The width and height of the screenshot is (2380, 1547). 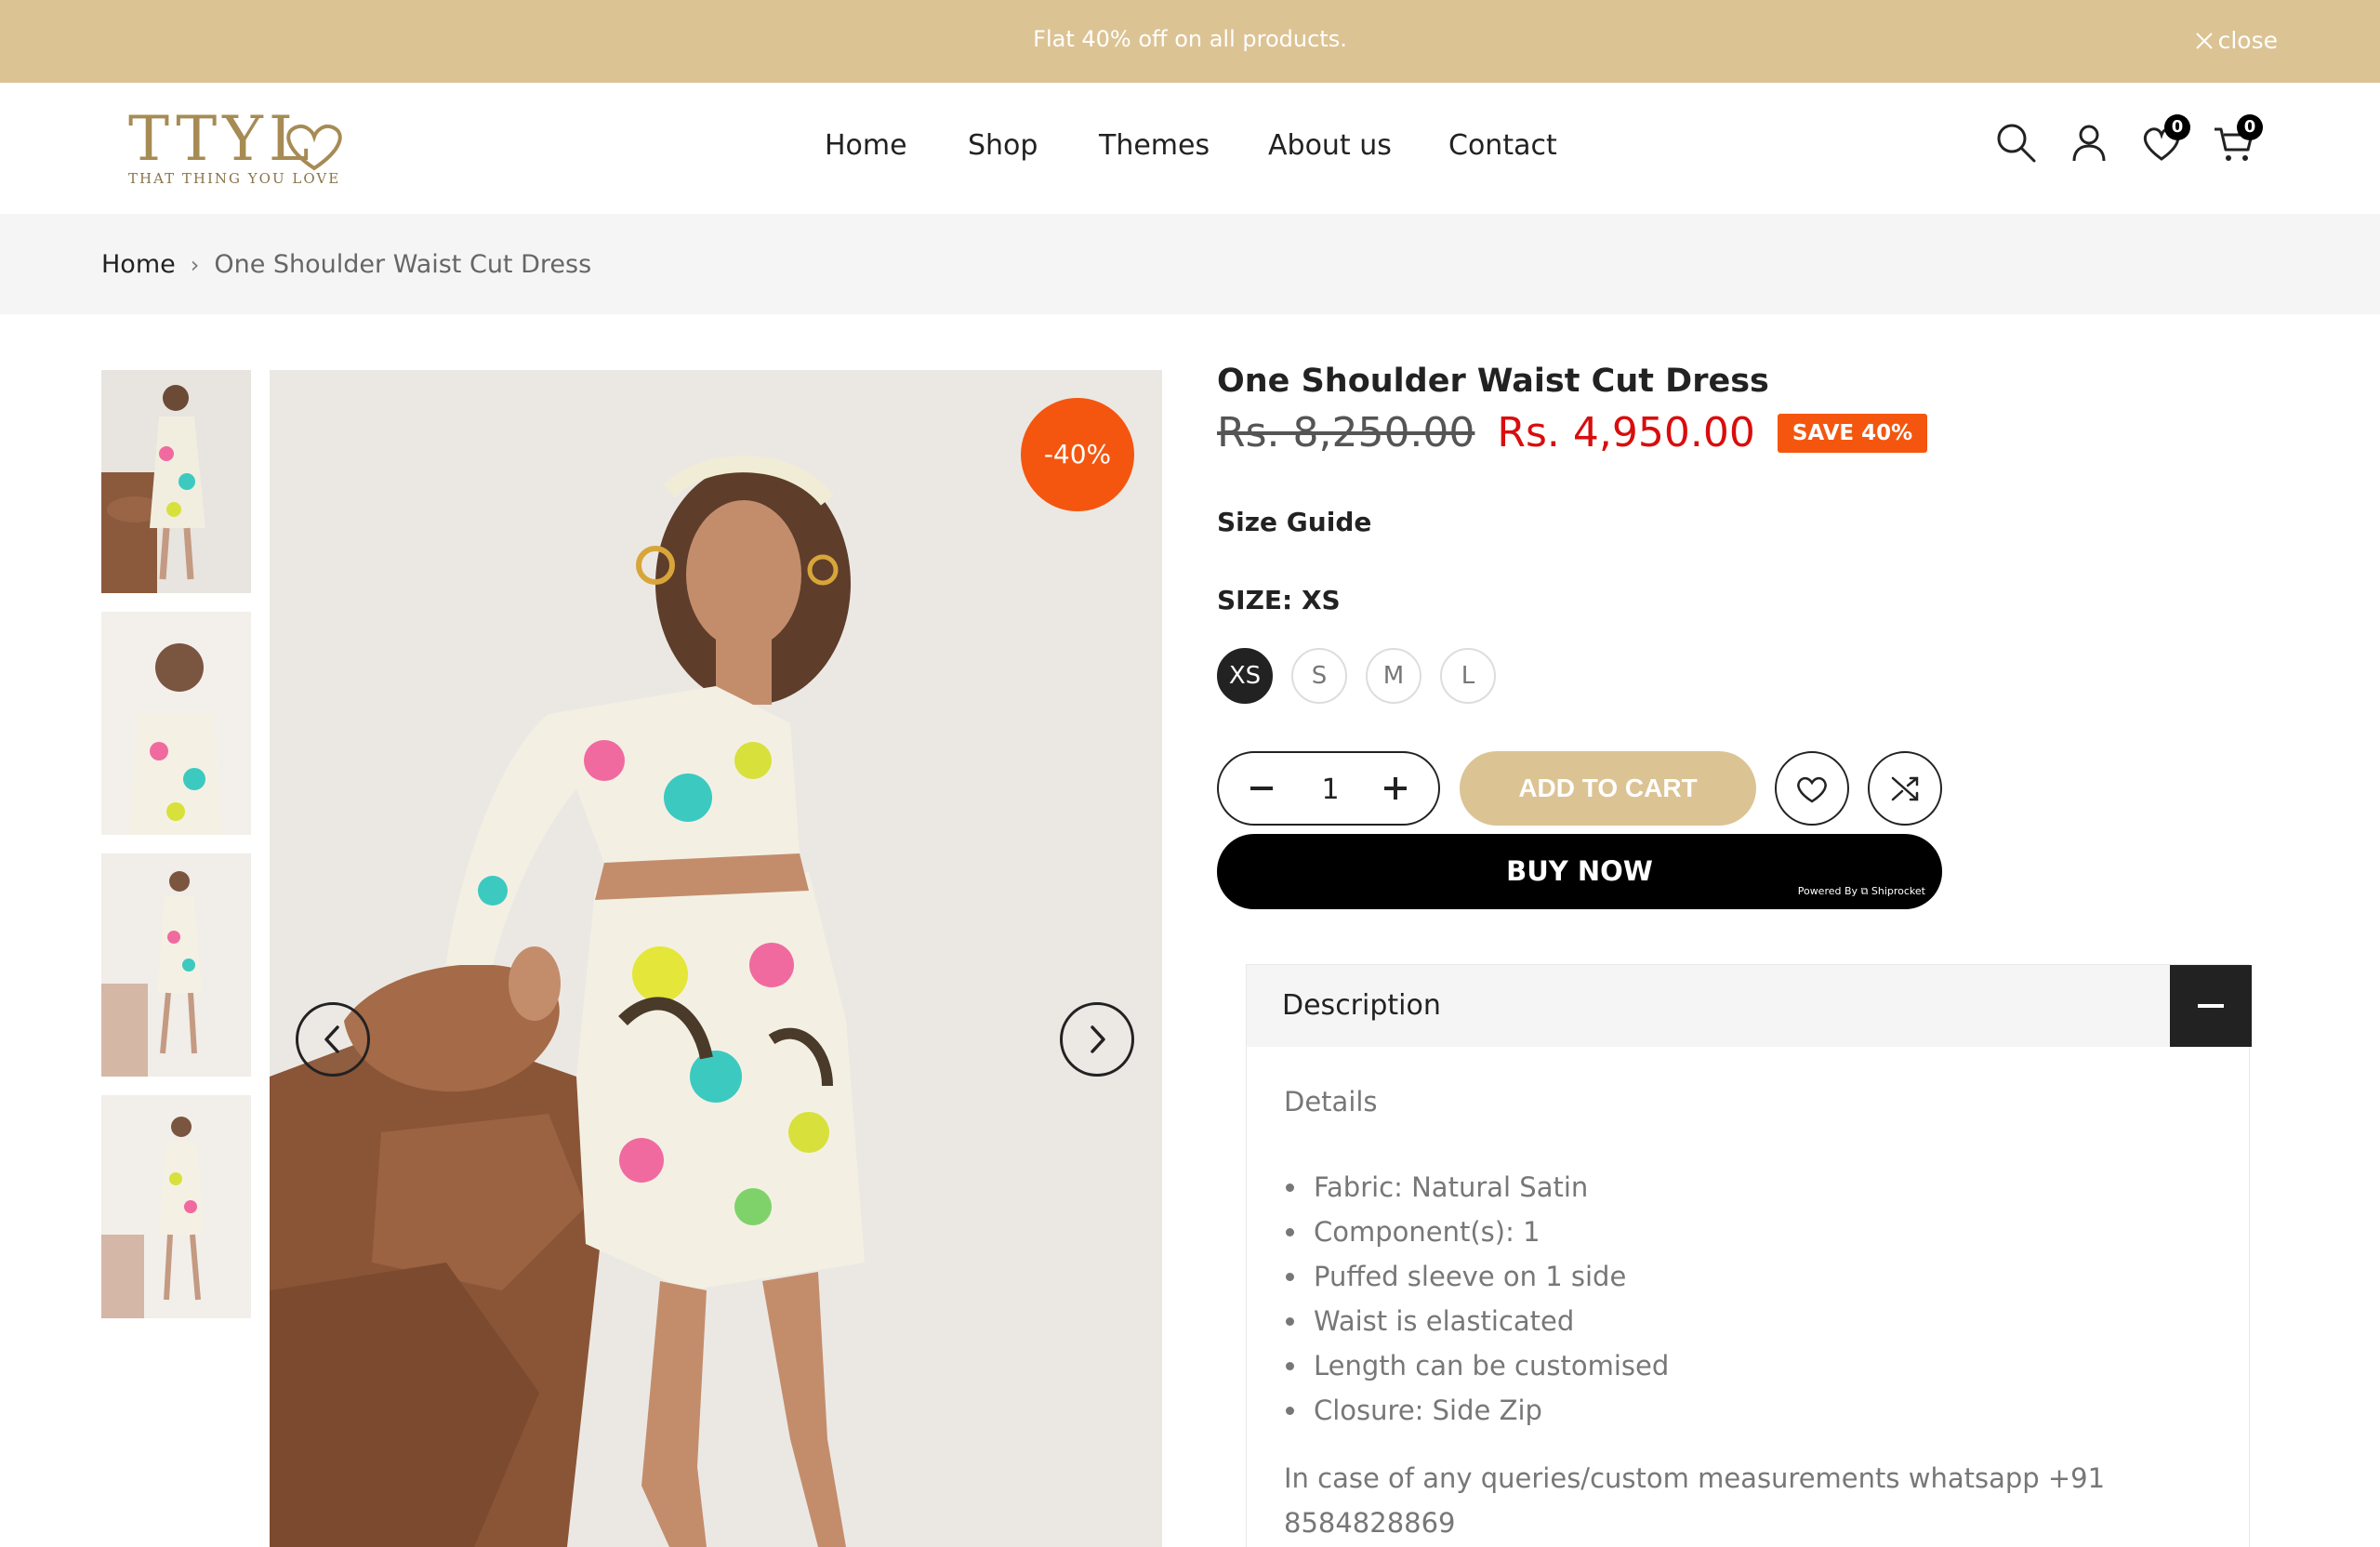 What do you see at coordinates (1626, 432) in the screenshot?
I see `sale-price: Rs. 4,950.00` at bounding box center [1626, 432].